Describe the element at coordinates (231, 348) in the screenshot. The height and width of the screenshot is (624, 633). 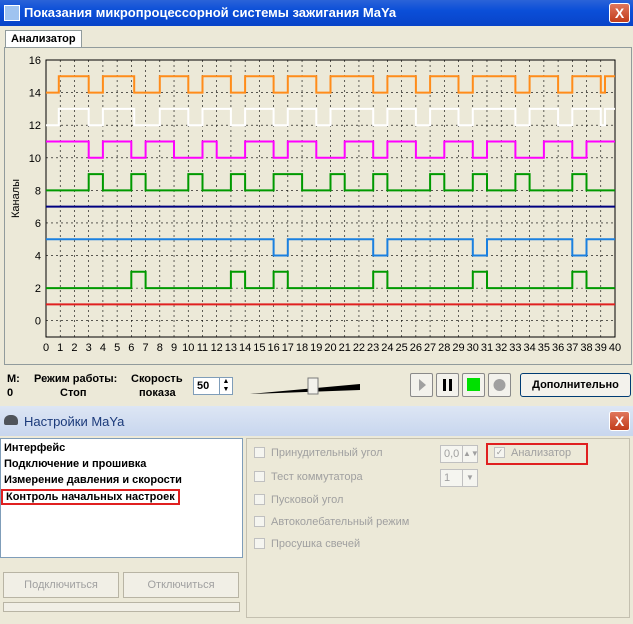
I see `x-tick-label: 13` at that location.